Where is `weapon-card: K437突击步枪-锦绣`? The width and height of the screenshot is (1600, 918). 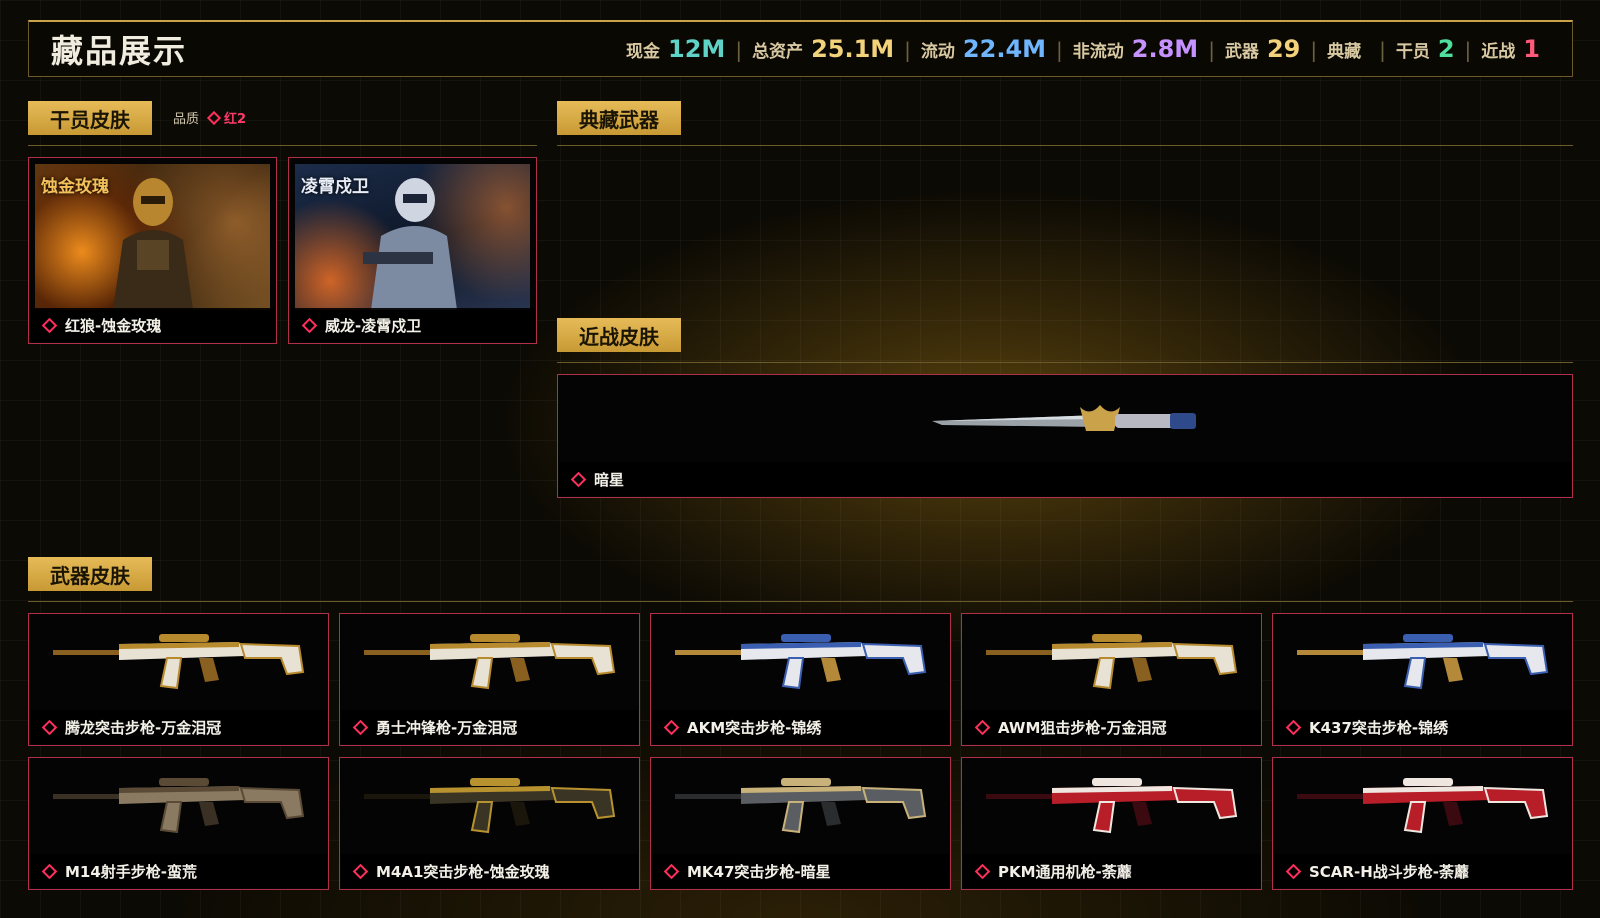 weapon-card: K437突击步枪-锦绣 is located at coordinates (1422, 679).